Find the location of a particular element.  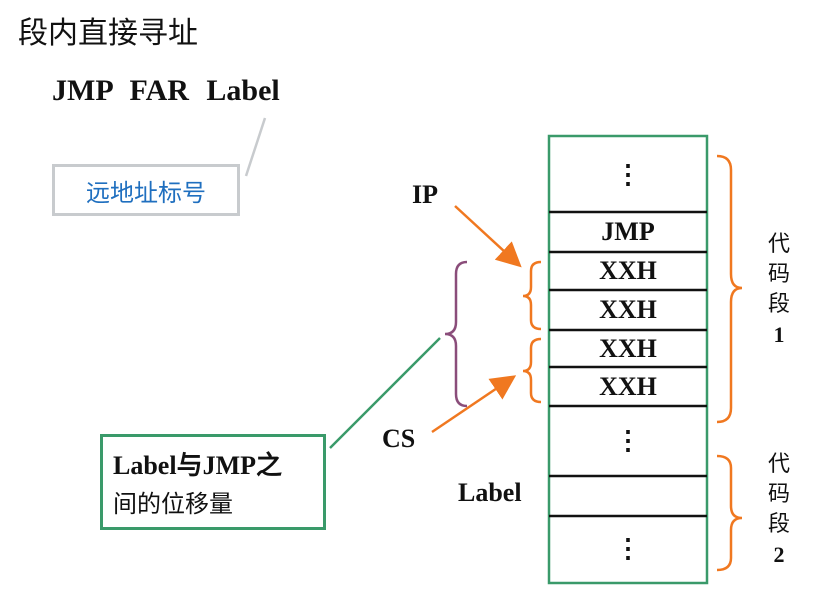

memory-cell: JMP is located at coordinates (628, 231).